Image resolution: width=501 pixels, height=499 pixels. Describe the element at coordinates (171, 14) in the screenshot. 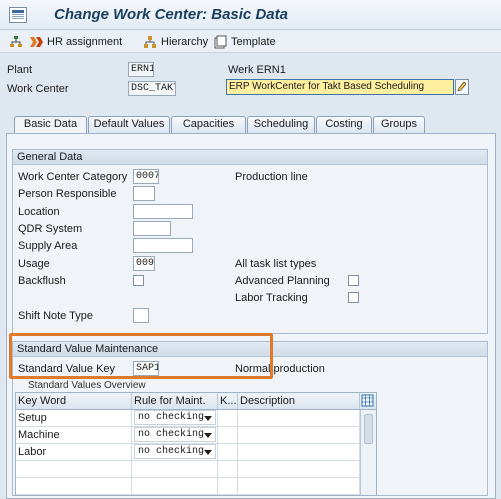

I see `page-title: Change Work Center: Basic Data` at that location.